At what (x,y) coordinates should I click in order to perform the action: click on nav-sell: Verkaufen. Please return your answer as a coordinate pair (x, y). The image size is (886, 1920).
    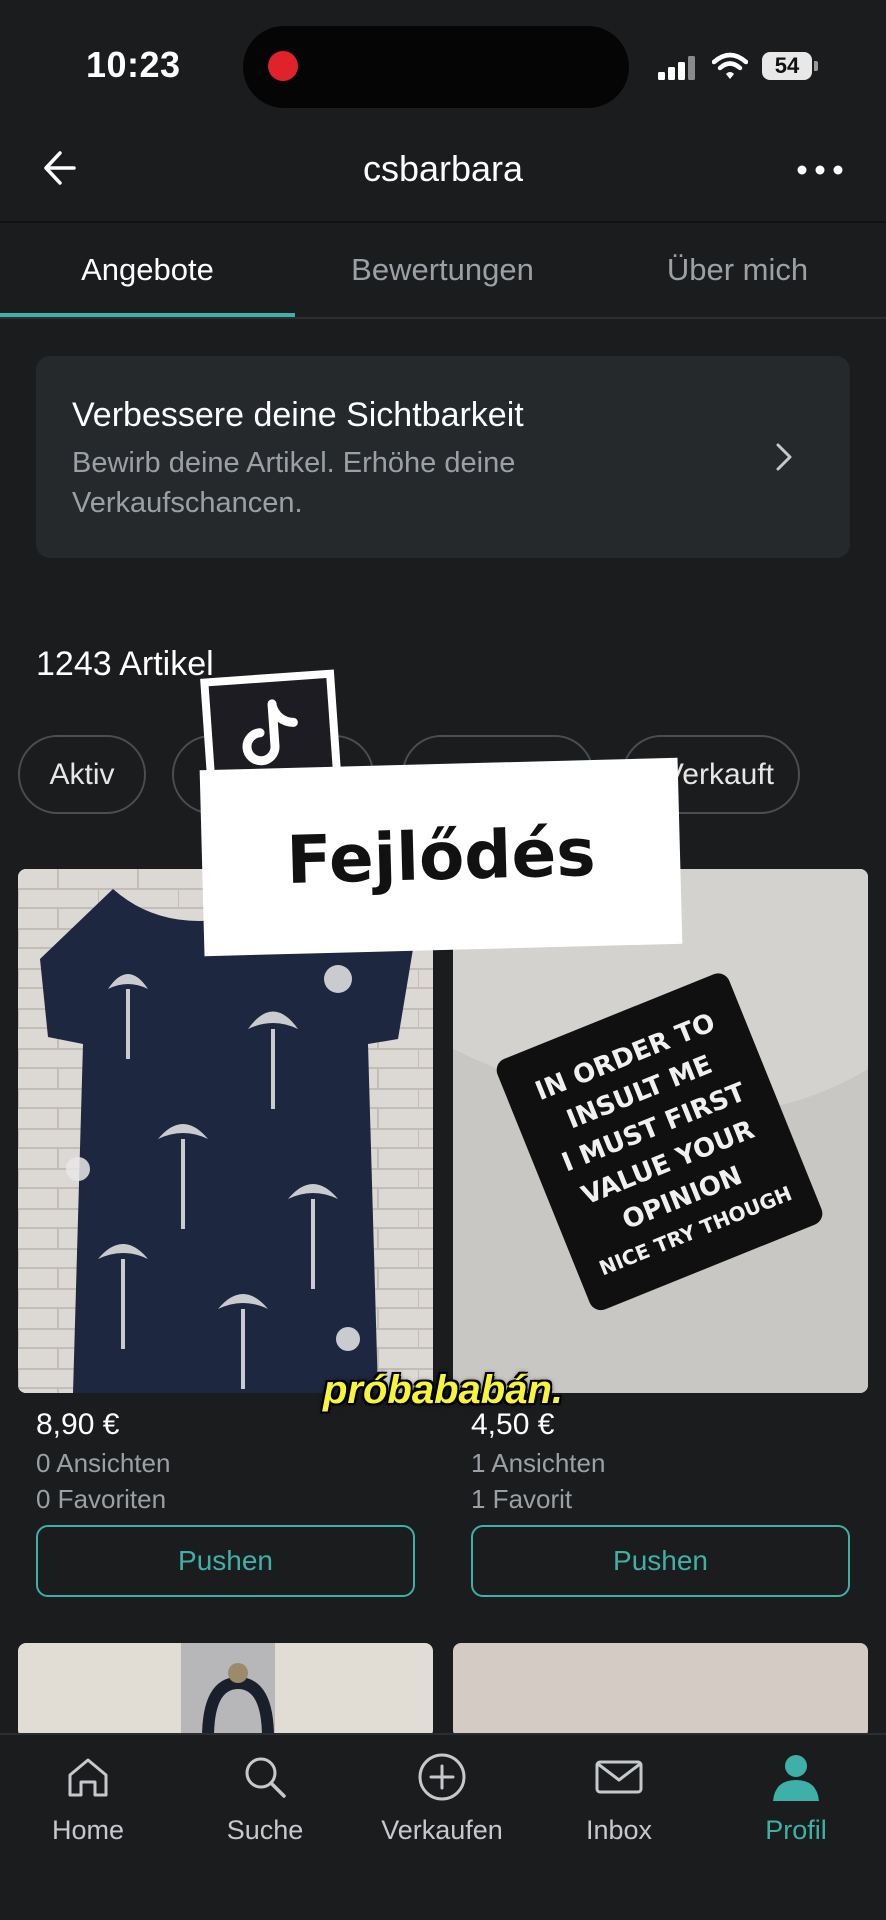
    Looking at the image, I should click on (442, 1797).